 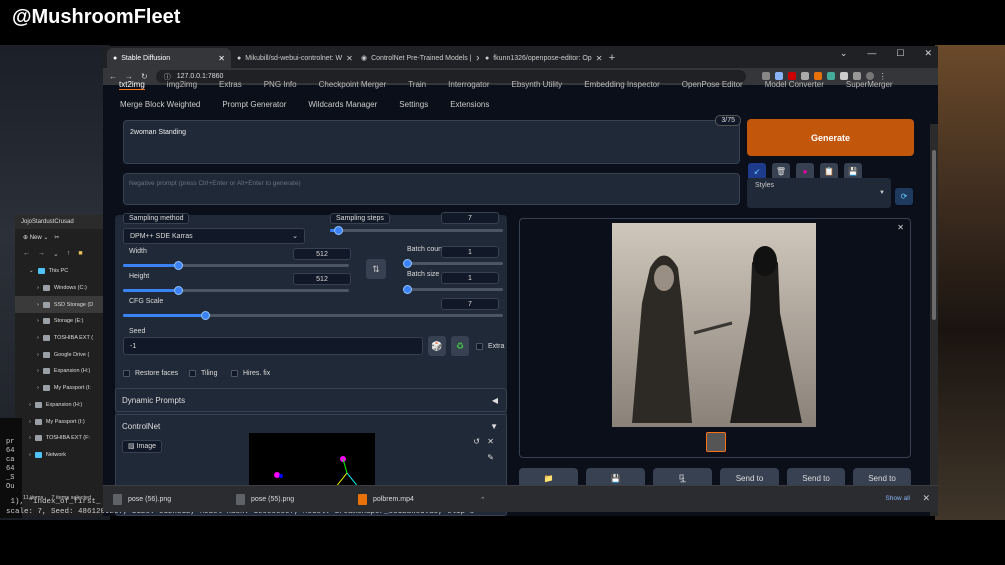 What do you see at coordinates (470, 252) in the screenshot?
I see `batch-count-input: 1` at bounding box center [470, 252].